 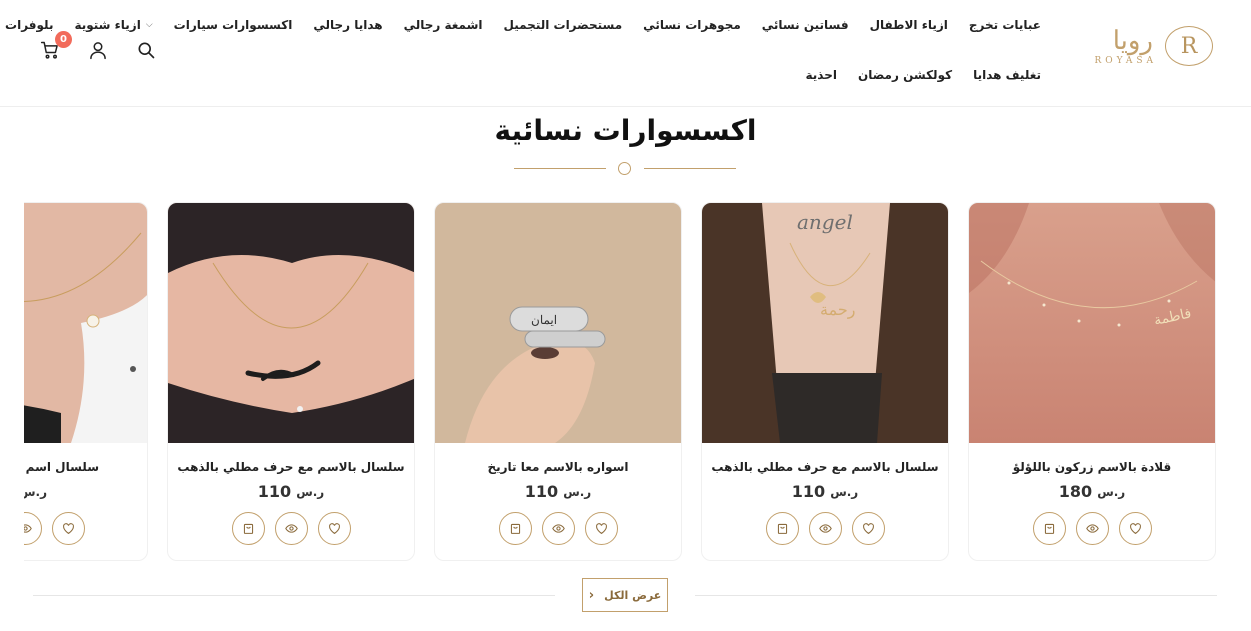 I want to click on nav-item-label: كولكشن رمضان, so click(x=905, y=75).